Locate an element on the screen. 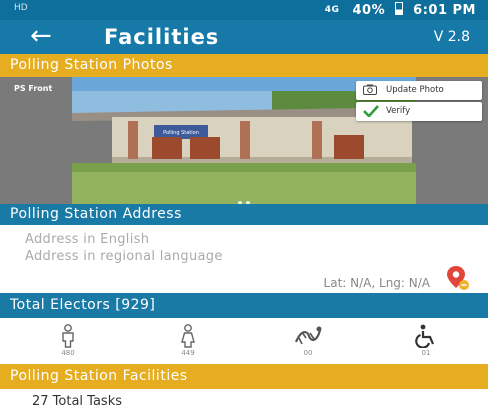 This screenshot has width=488, height=409. elector-count: 00 is located at coordinates (308, 353).